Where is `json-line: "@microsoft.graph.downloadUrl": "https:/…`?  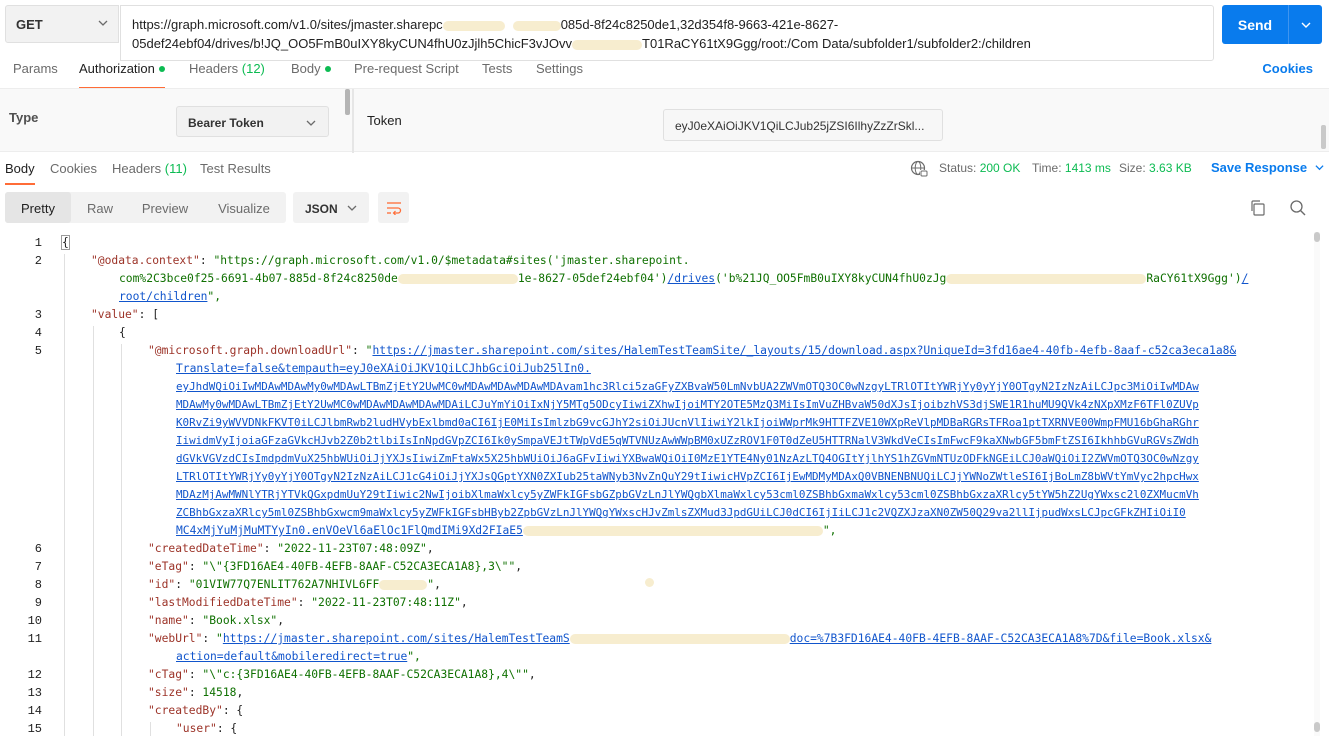 json-line: "@microsoft.graph.downloadUrl": "https:/… is located at coordinates (692, 350).